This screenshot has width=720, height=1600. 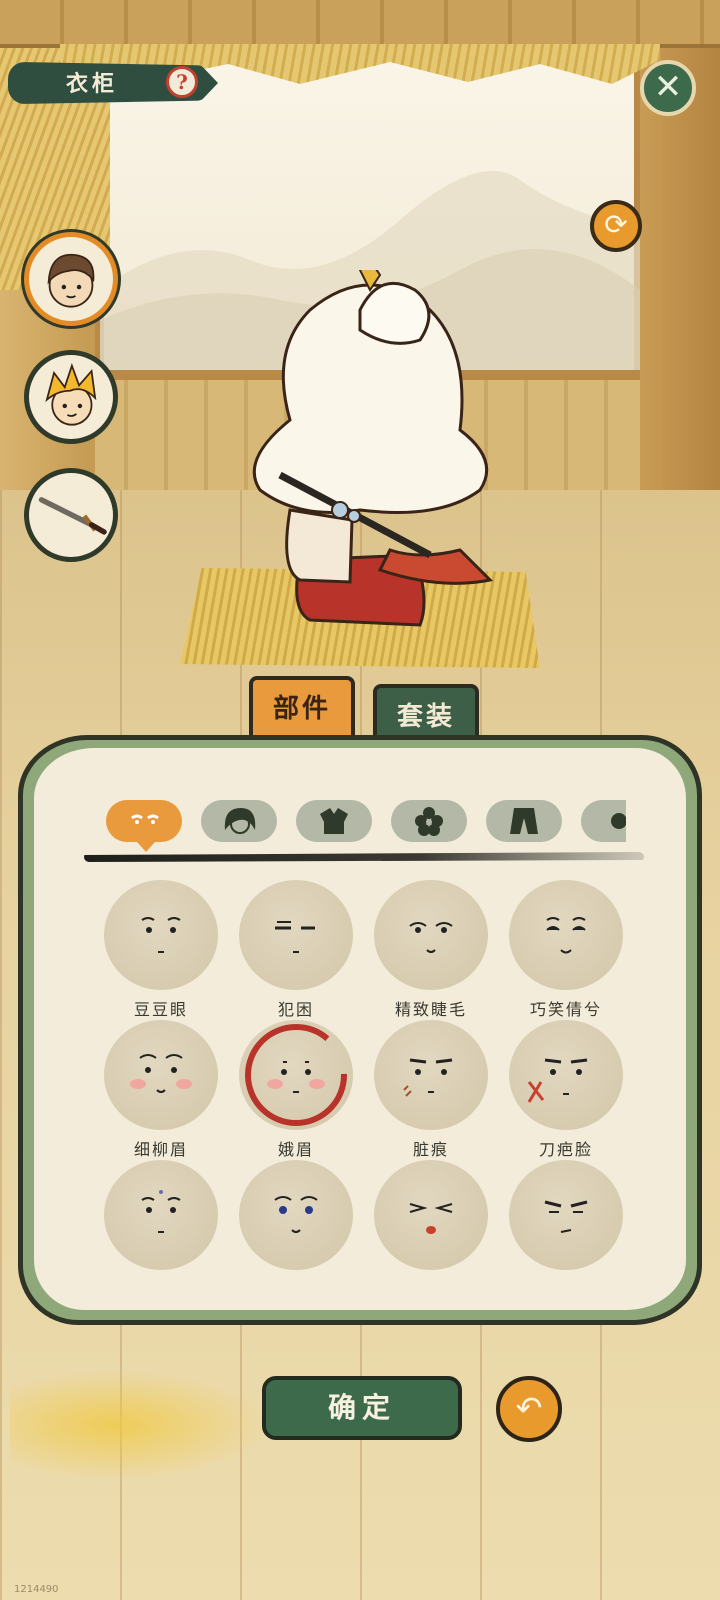 I want to click on tab-parts: 部件, so click(x=302, y=707).